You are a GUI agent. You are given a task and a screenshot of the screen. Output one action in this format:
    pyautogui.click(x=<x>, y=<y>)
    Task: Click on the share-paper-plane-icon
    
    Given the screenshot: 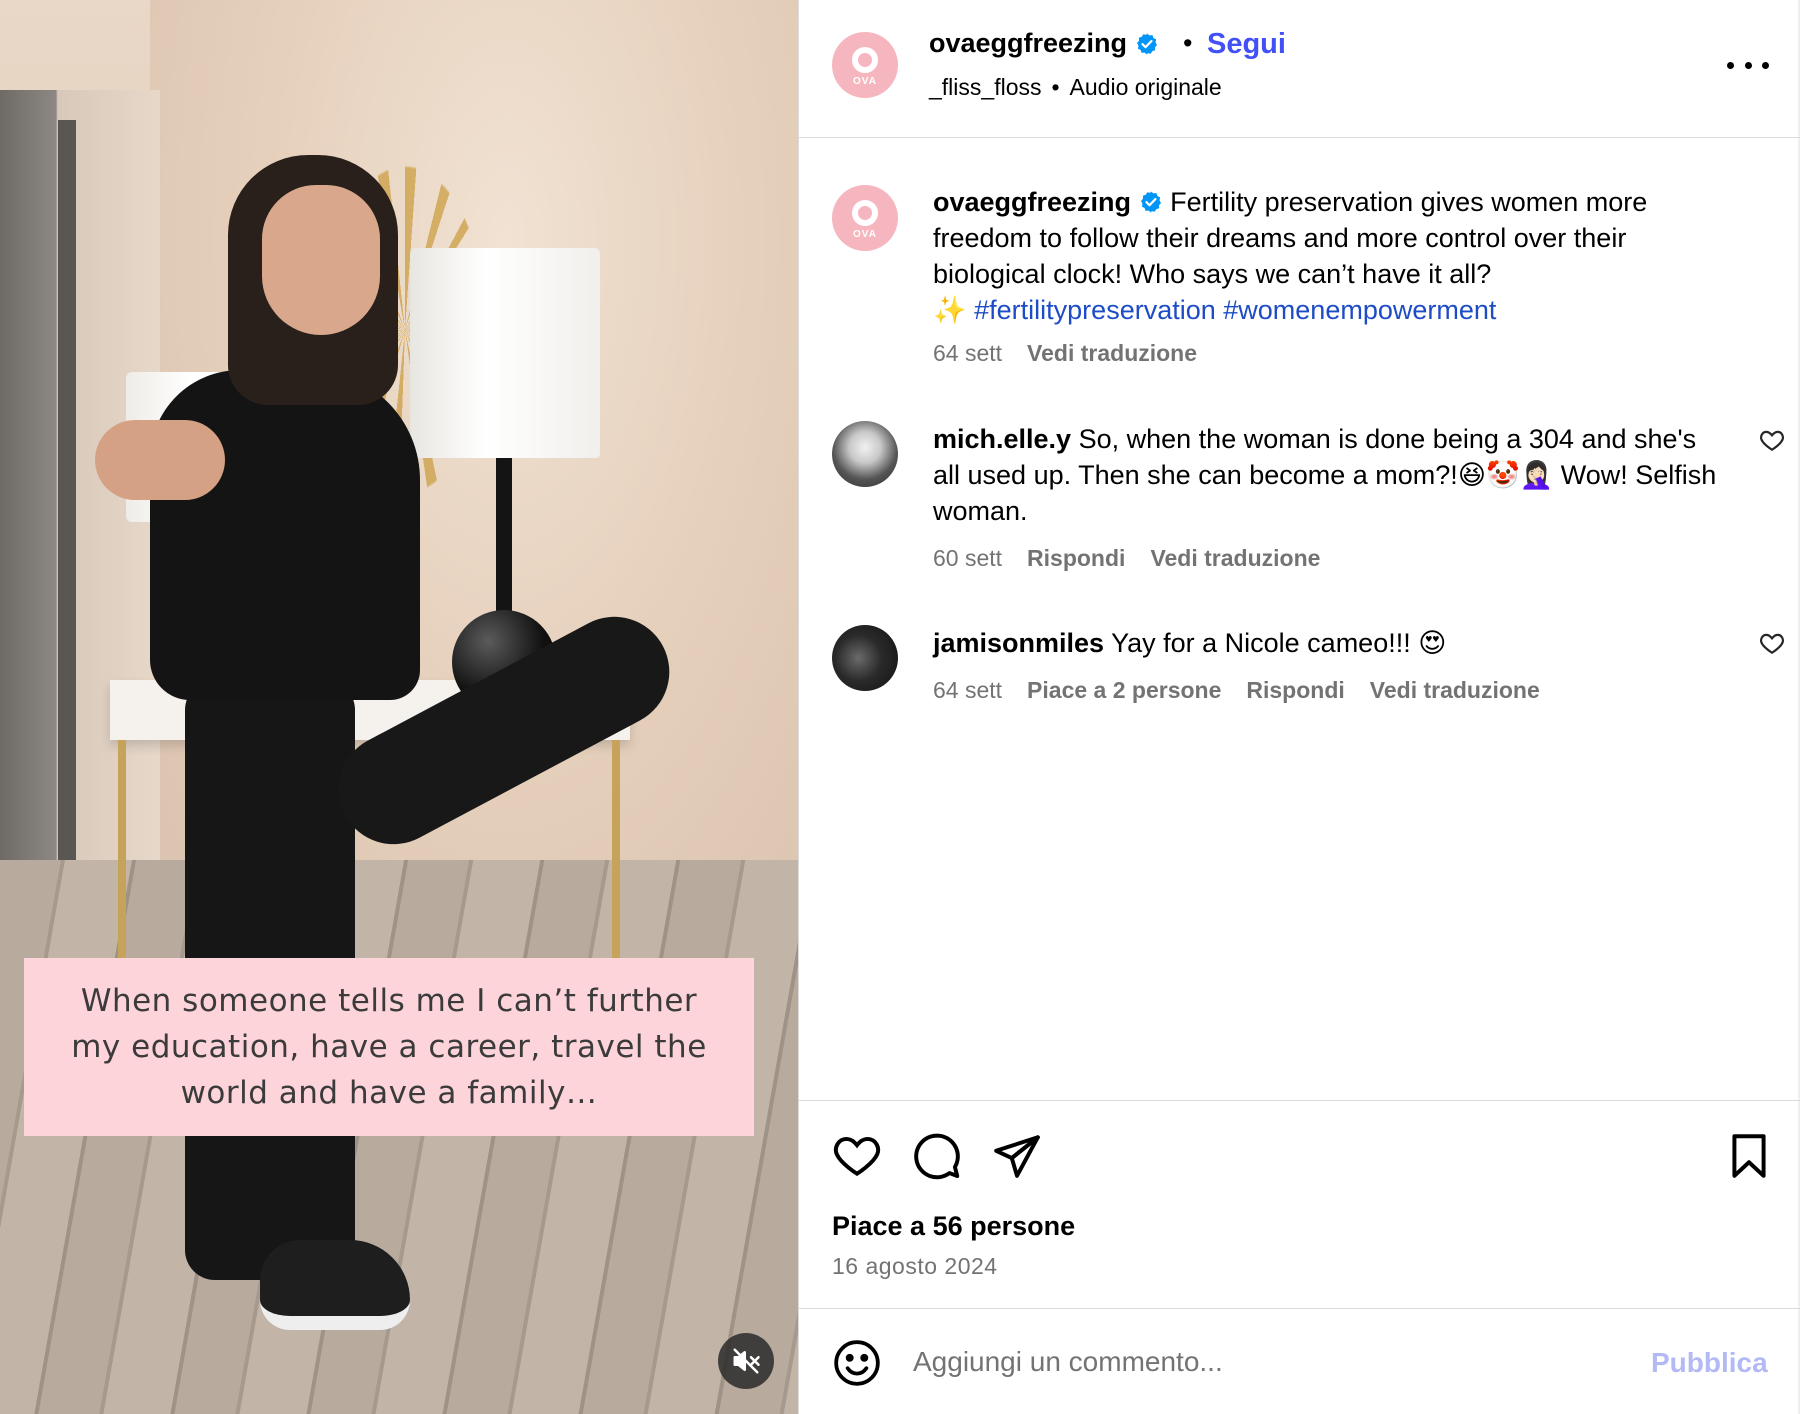 What is the action you would take?
    pyautogui.click(x=1017, y=1156)
    